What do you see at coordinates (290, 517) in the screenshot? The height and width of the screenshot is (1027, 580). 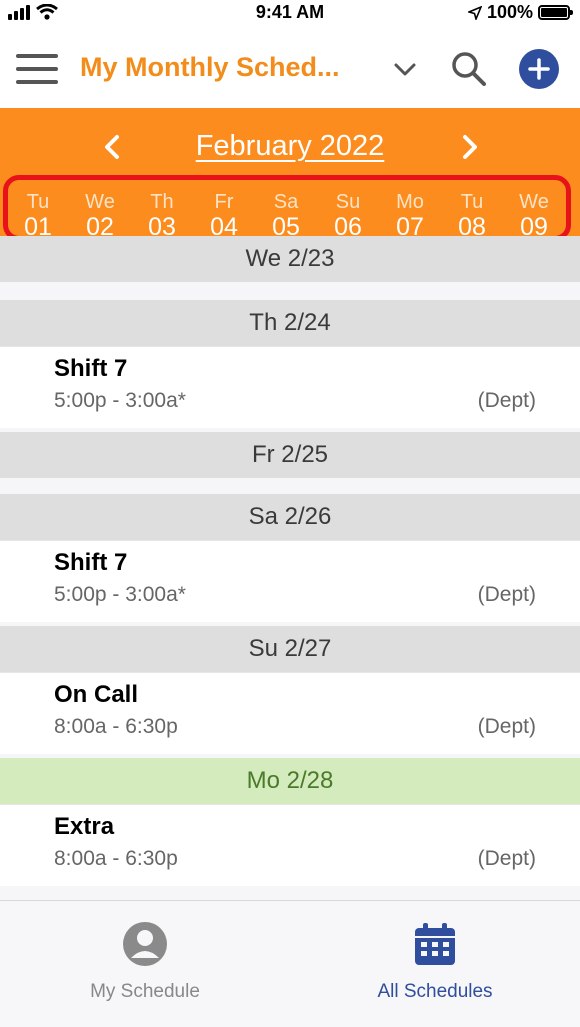 I see `day-header: Sa 2/26` at bounding box center [290, 517].